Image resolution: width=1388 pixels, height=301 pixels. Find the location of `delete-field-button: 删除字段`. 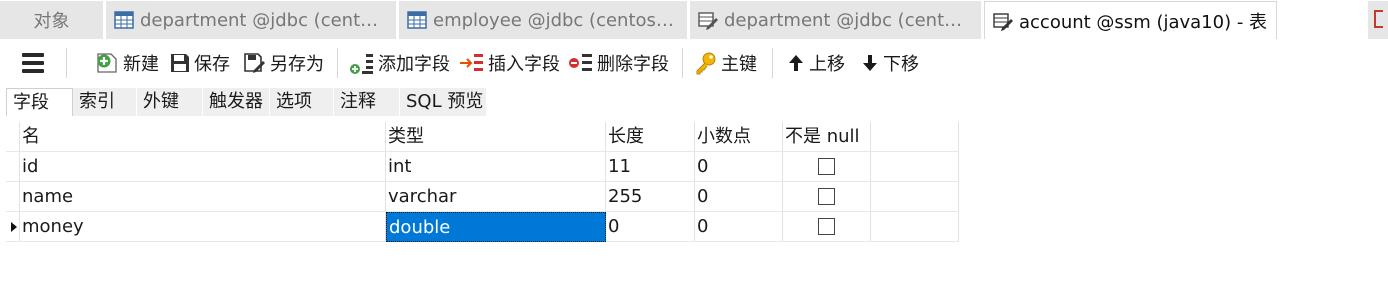

delete-field-button: 删除字段 is located at coordinates (618, 63).